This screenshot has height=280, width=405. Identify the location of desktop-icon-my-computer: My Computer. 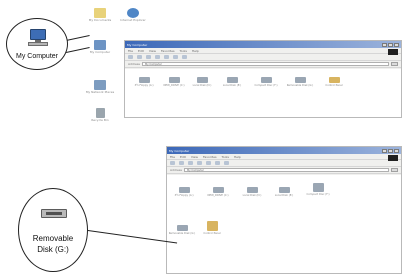
(100, 47).